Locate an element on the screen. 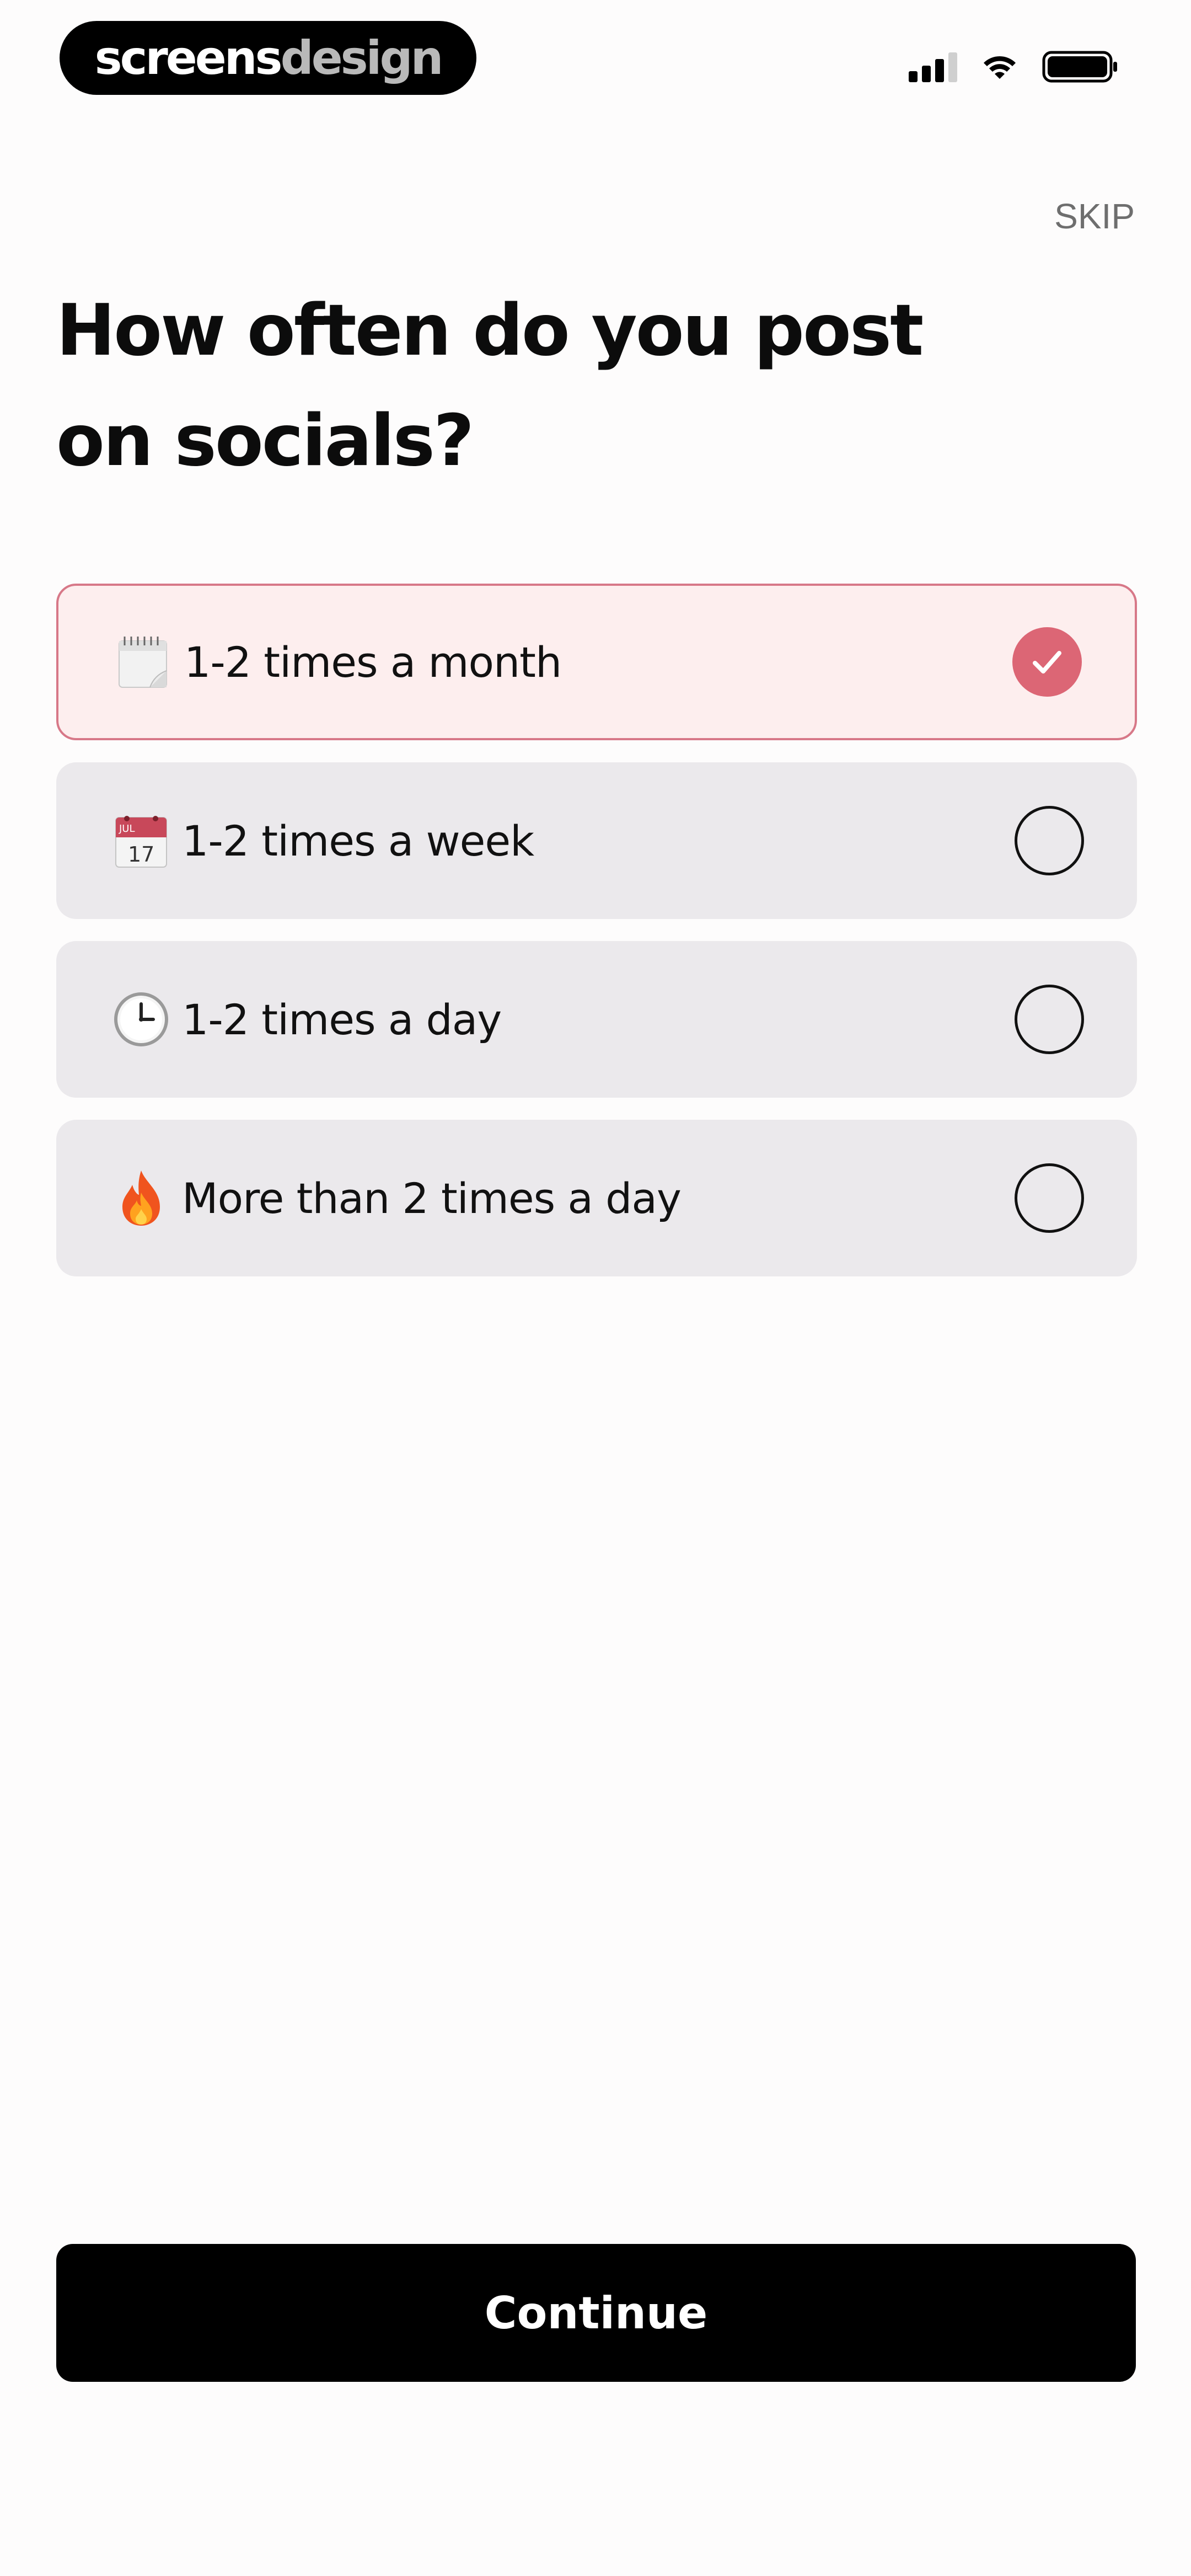  calendar-day-text: 17 is located at coordinates (141, 854).